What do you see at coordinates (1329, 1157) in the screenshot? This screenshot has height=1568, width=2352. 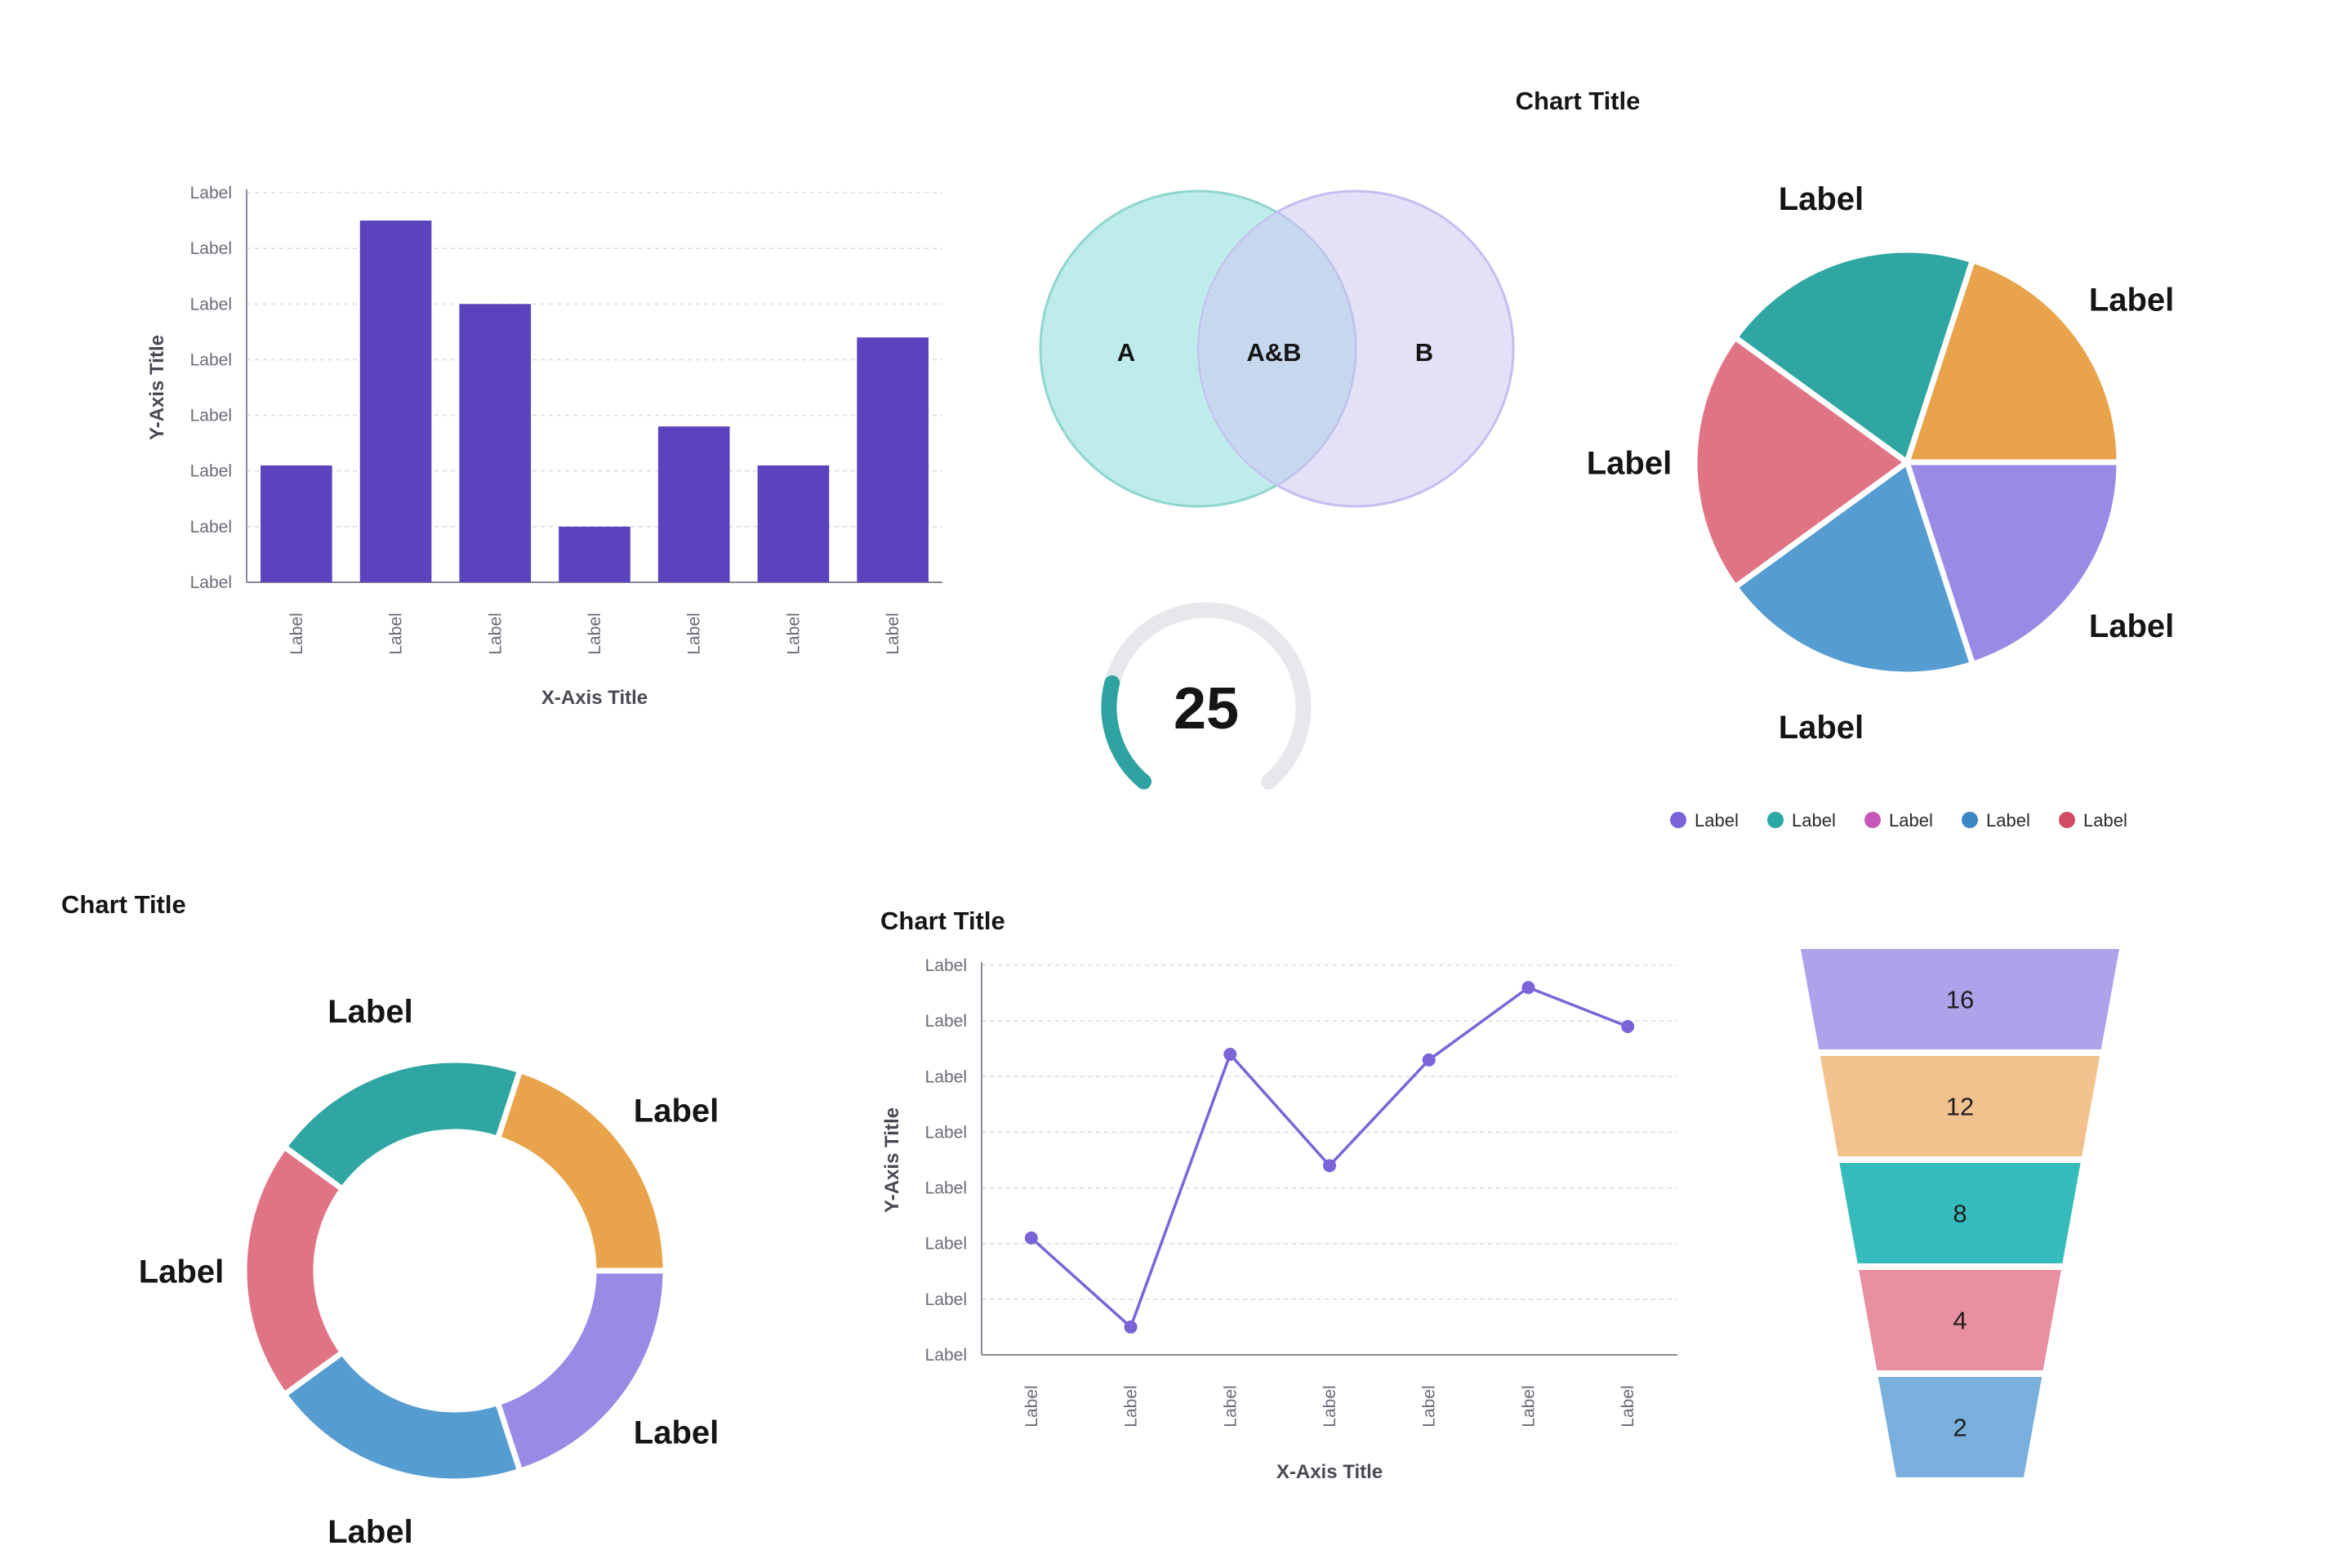 I see `series-line` at bounding box center [1329, 1157].